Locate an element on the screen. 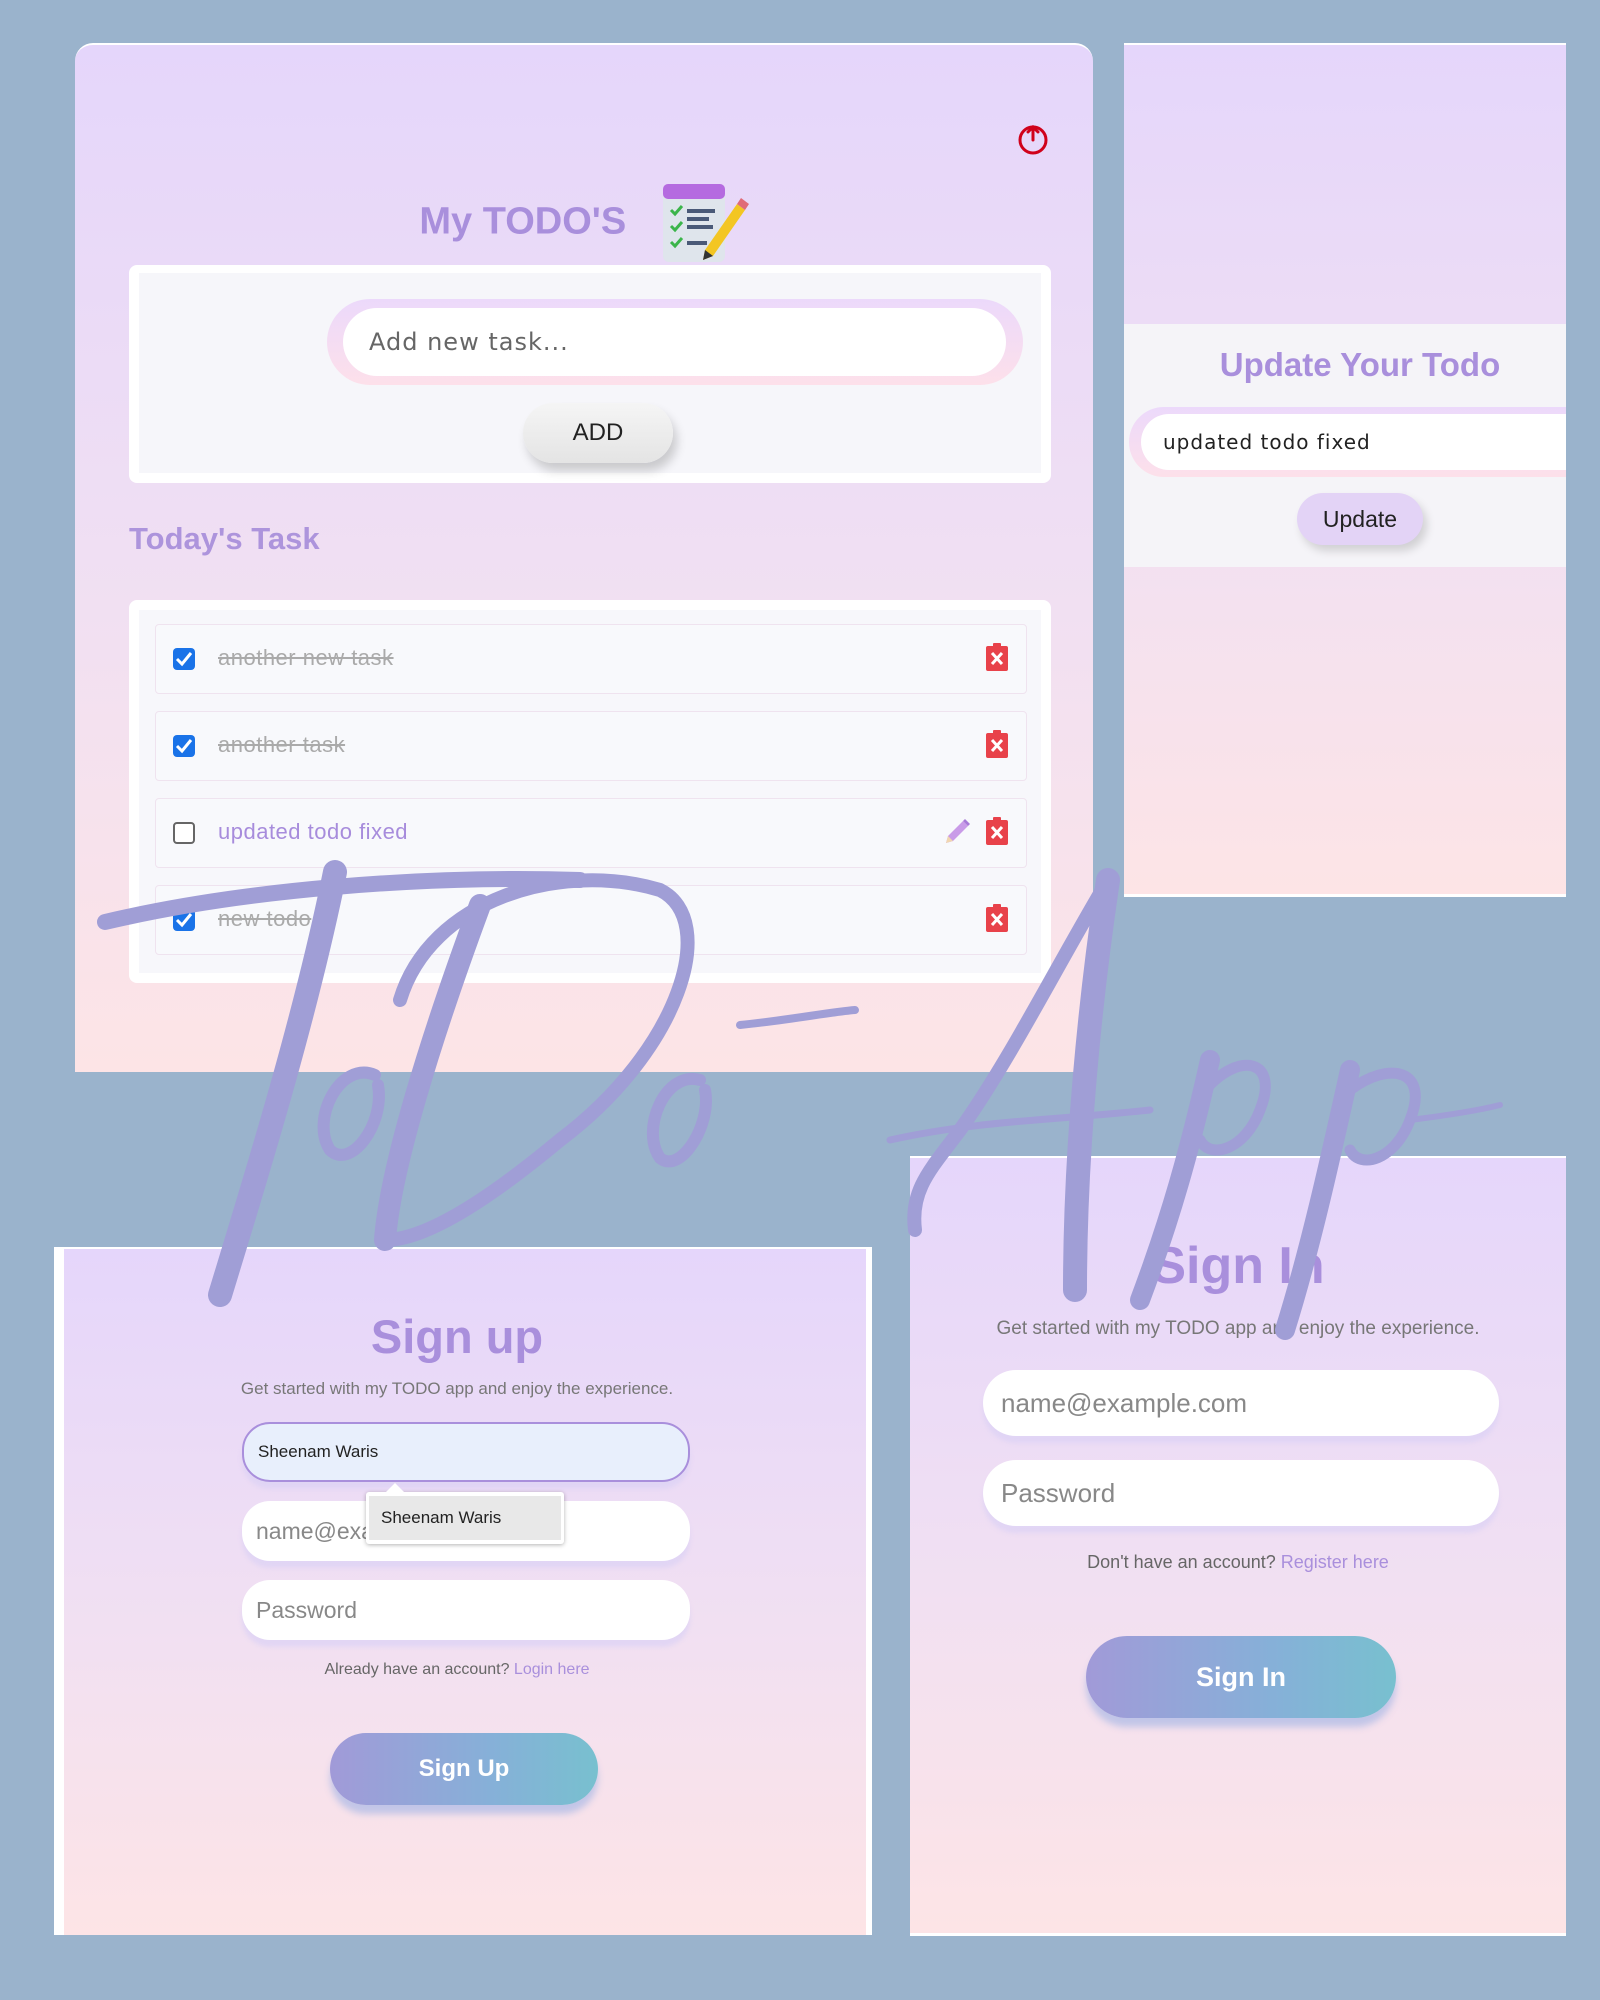  add-task-inner: ADD is located at coordinates (590, 373).